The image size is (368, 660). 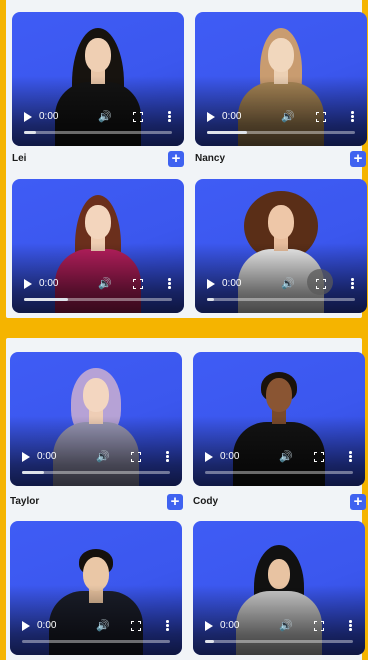 I want to click on avatar-name: Lei, so click(x=19, y=158).